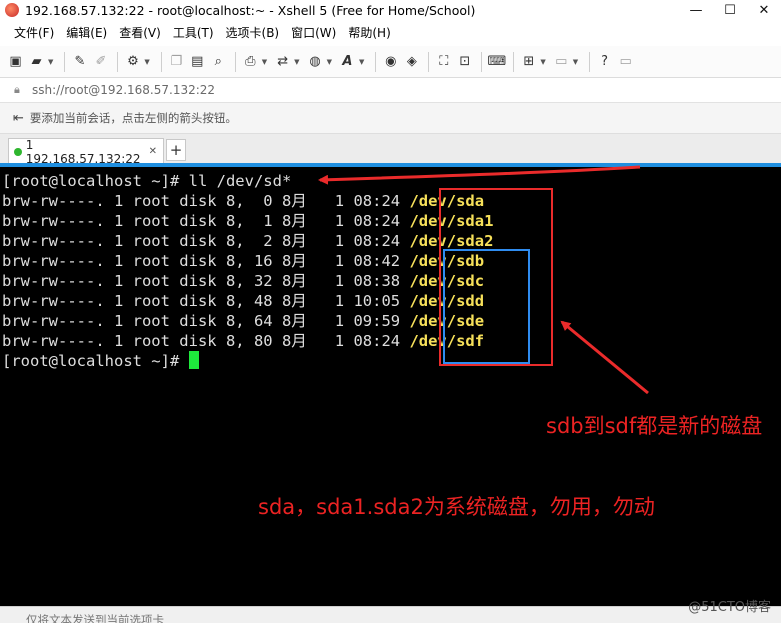  Describe the element at coordinates (604, 62) in the screenshot. I see `help-icon: ?` at that location.